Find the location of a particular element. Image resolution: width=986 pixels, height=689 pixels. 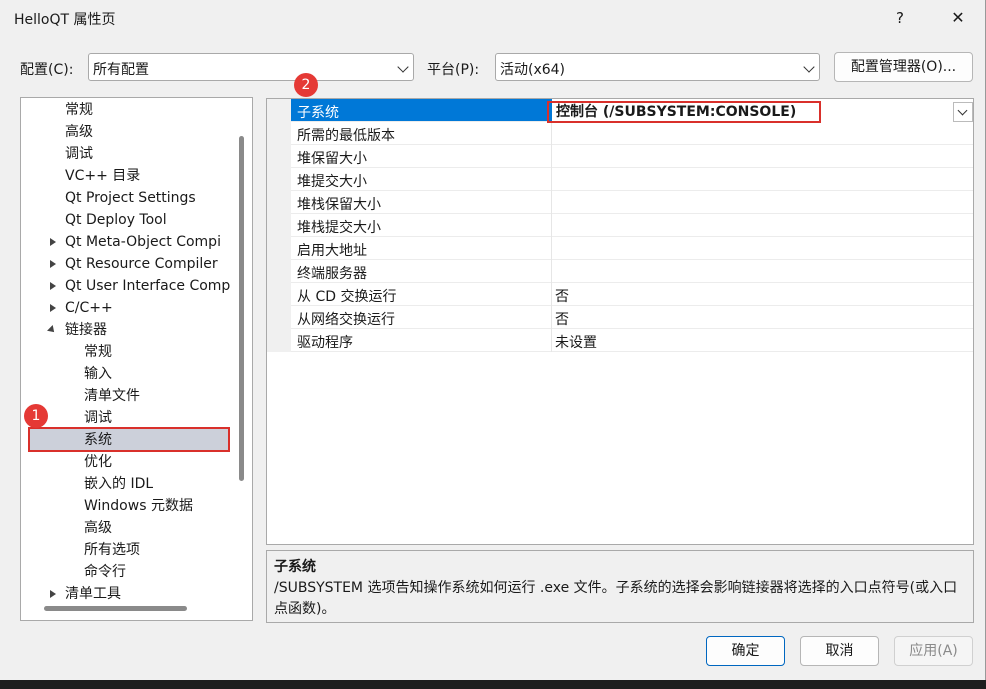

property-name: 驱动程序 is located at coordinates (325, 343).